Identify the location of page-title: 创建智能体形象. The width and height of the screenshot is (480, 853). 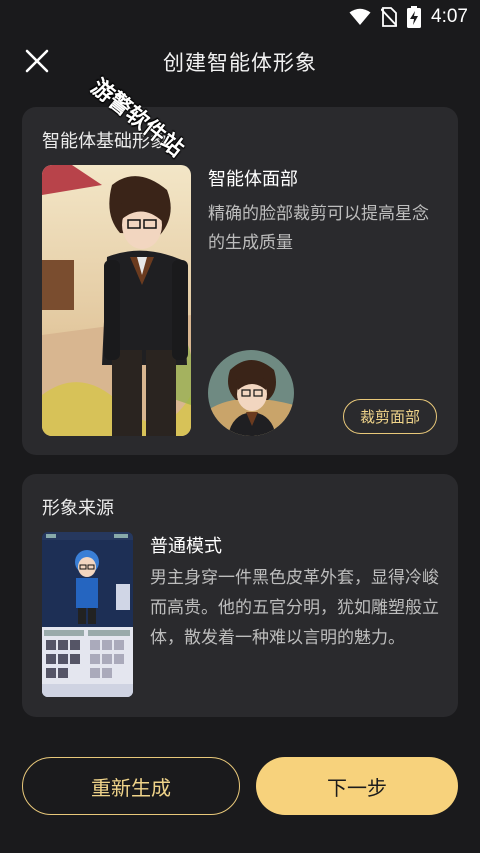
(240, 63).